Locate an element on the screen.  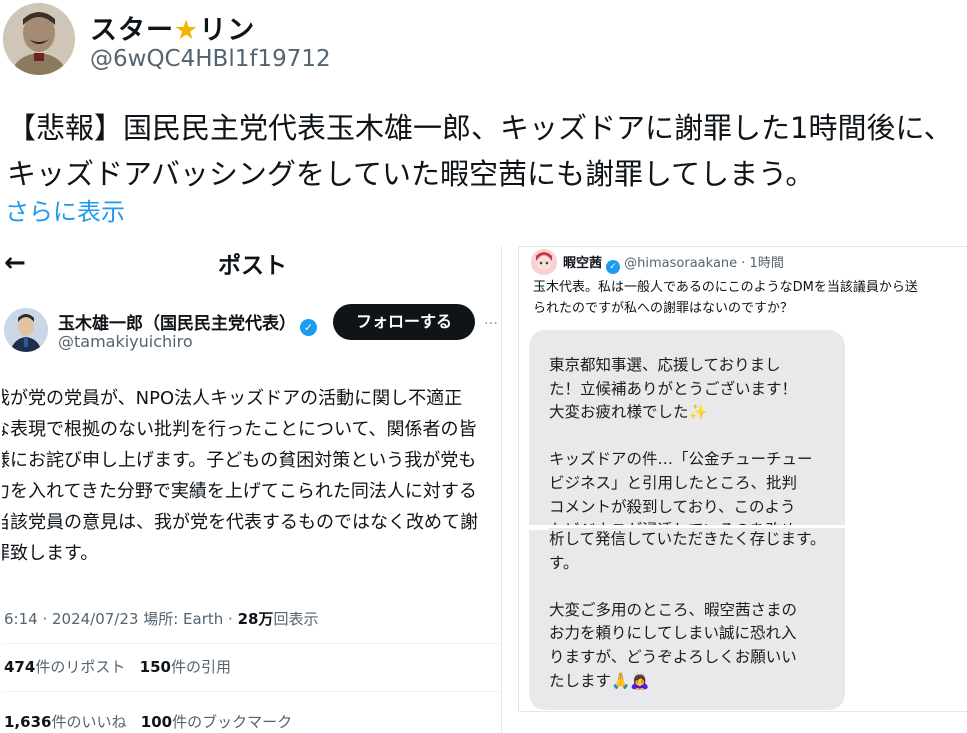
quote-label: 件の引用 is located at coordinates (200, 667).